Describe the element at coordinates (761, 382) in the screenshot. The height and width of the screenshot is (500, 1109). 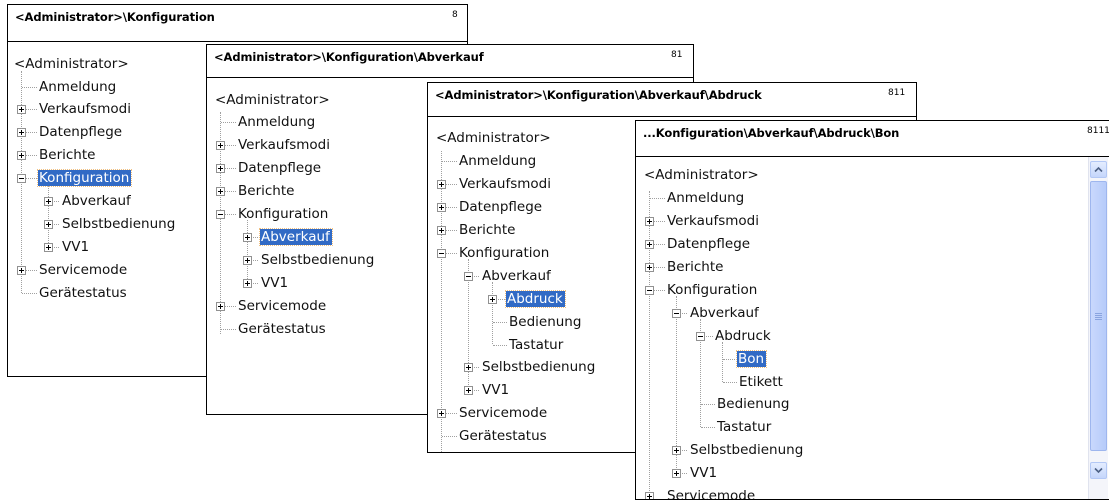
I see `tree-node-etikett: Etikett` at that location.